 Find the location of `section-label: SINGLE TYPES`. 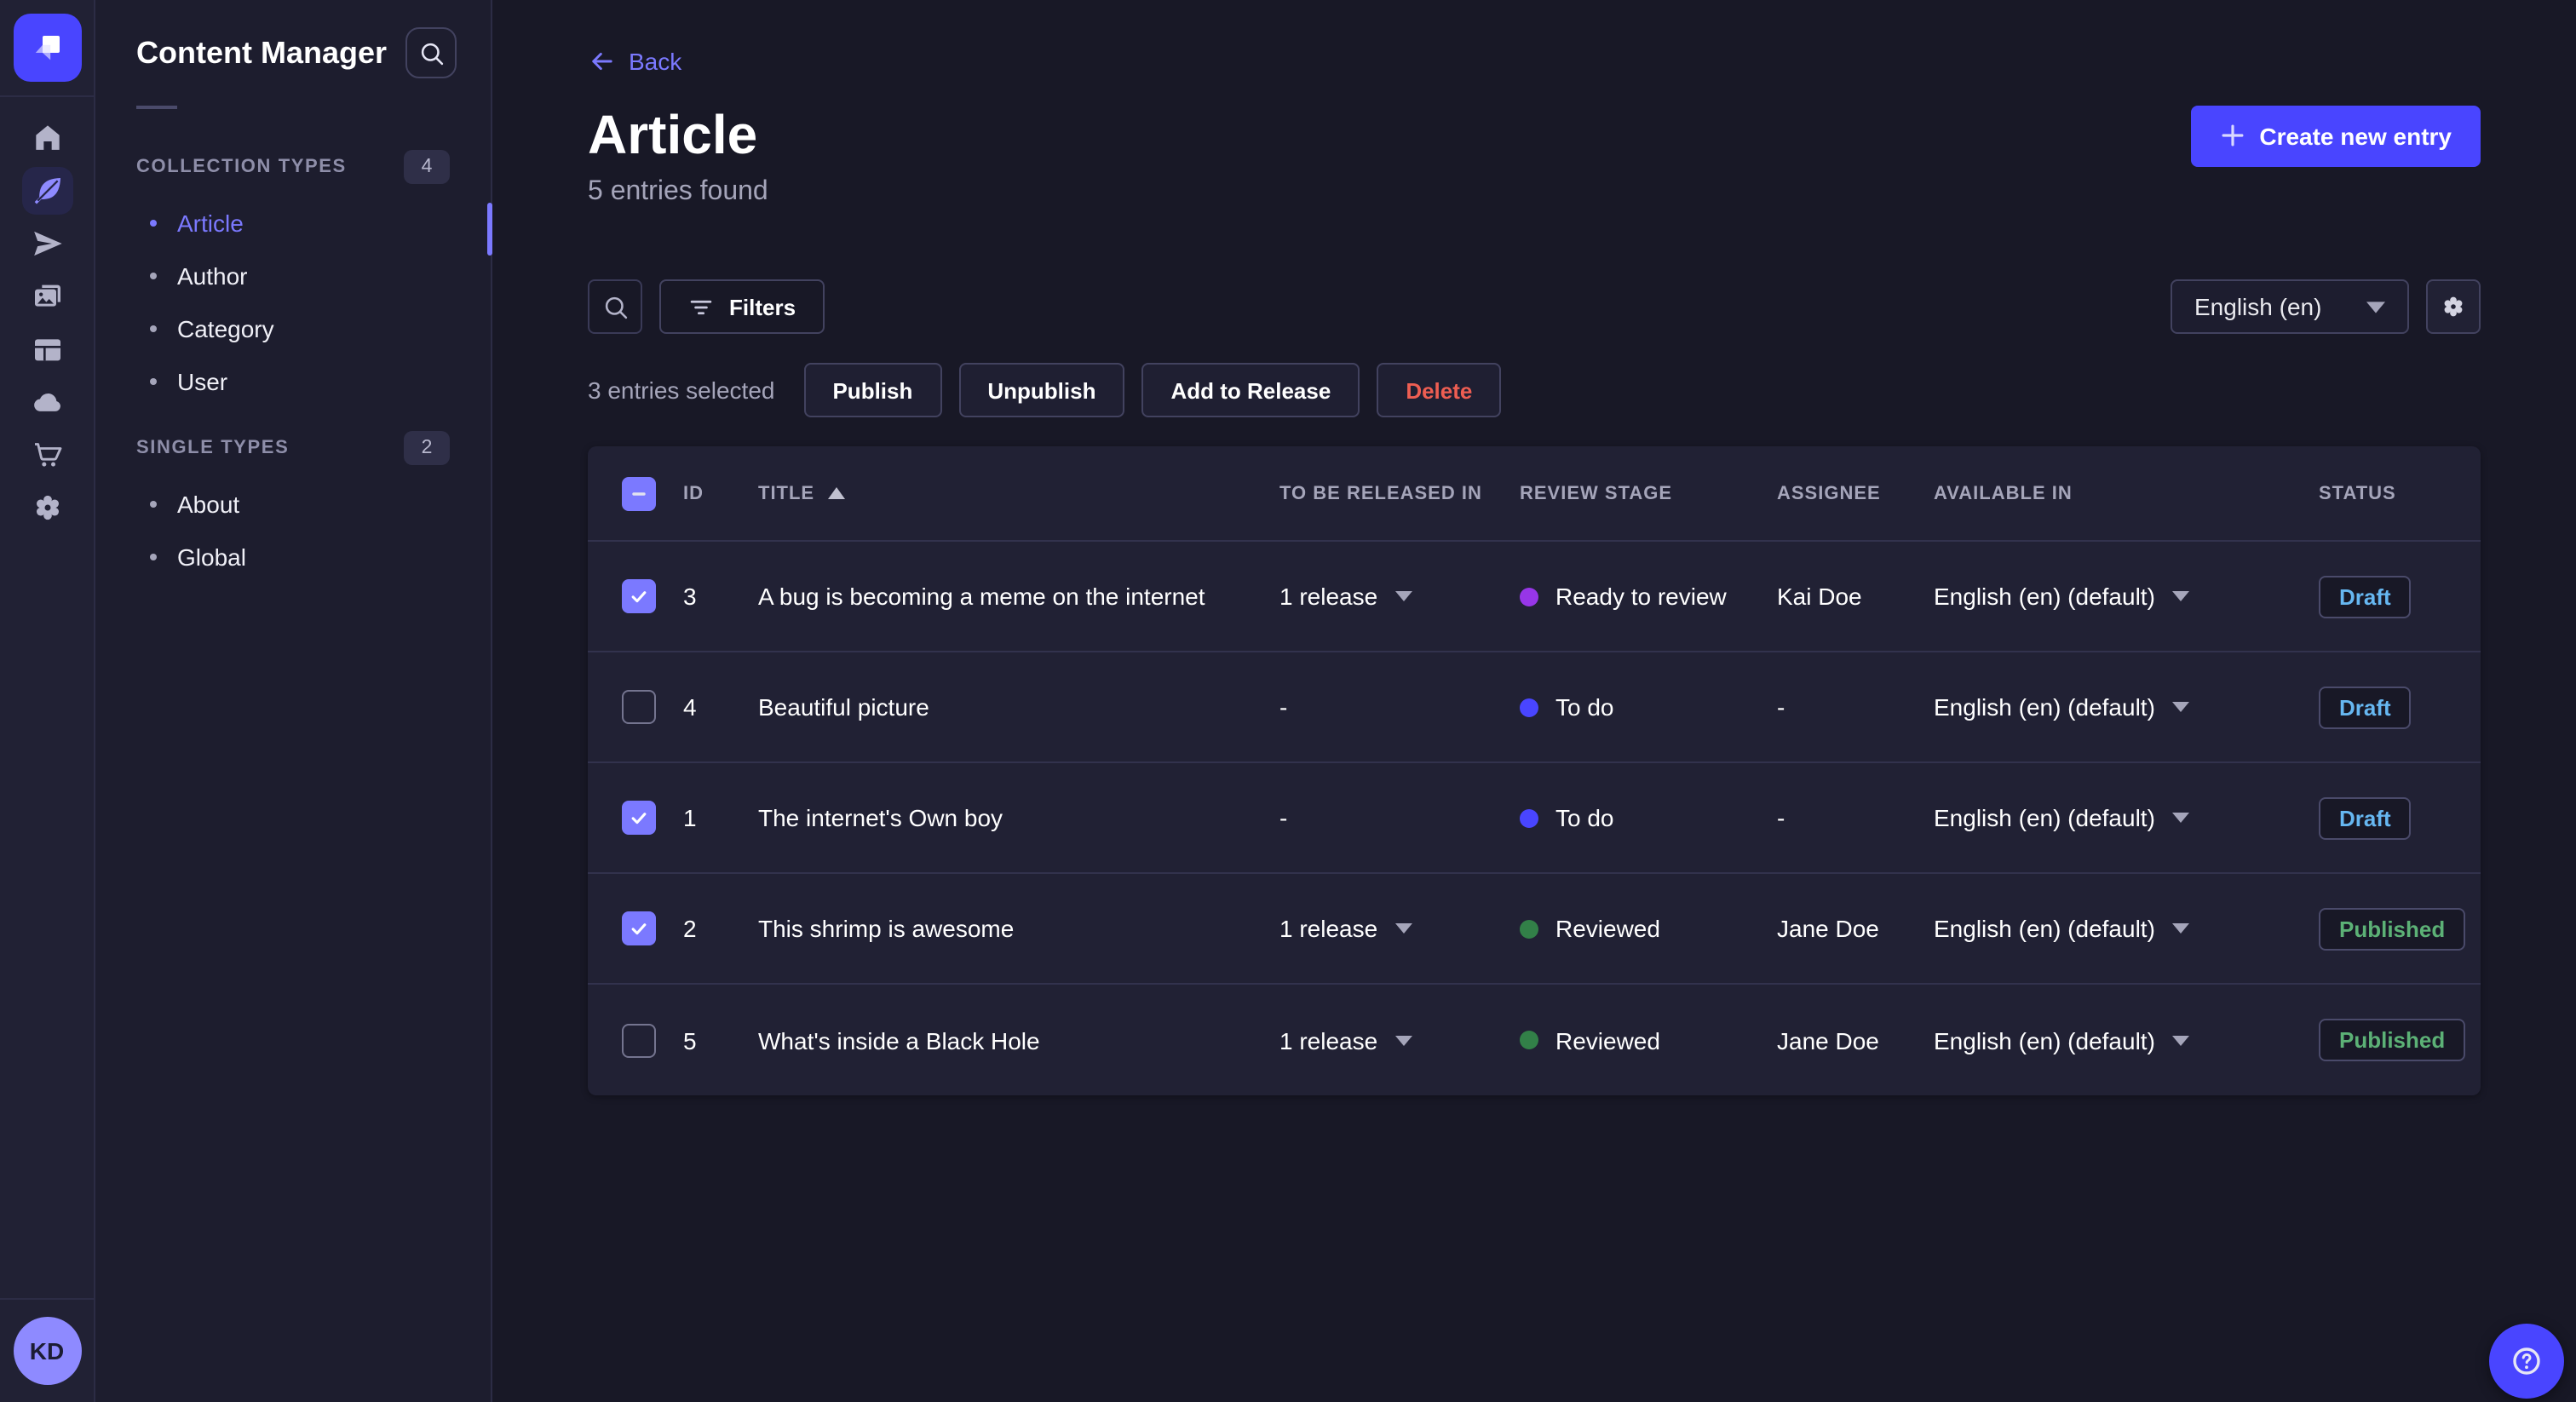

section-label: SINGLE TYPES is located at coordinates (213, 448).